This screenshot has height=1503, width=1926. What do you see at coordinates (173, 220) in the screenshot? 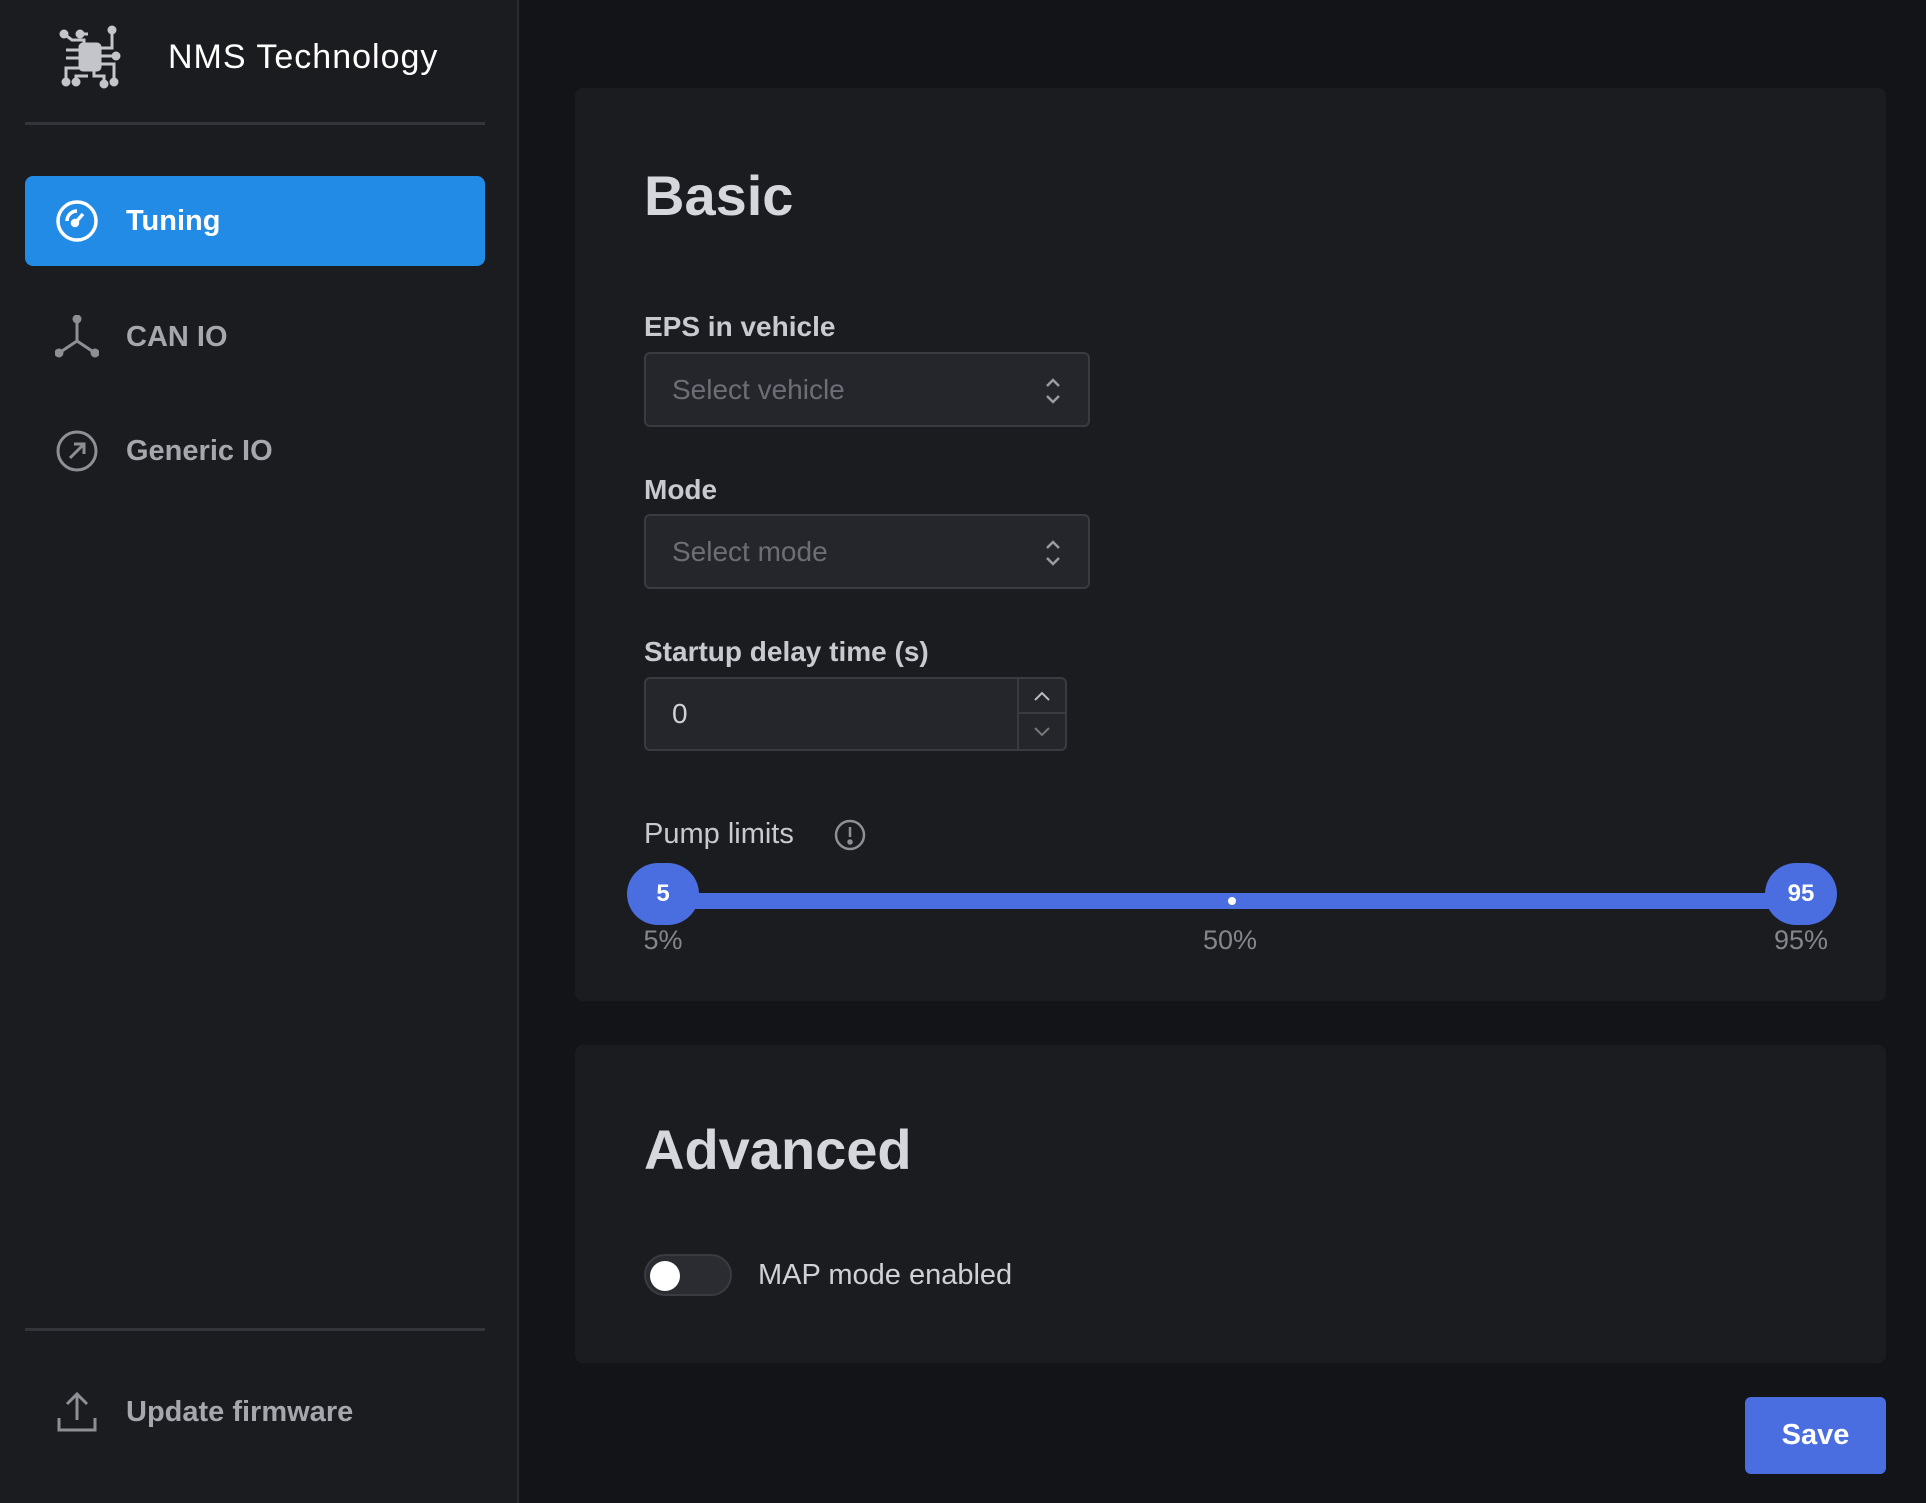
I see `sidebar-item-label: Tuning` at bounding box center [173, 220].